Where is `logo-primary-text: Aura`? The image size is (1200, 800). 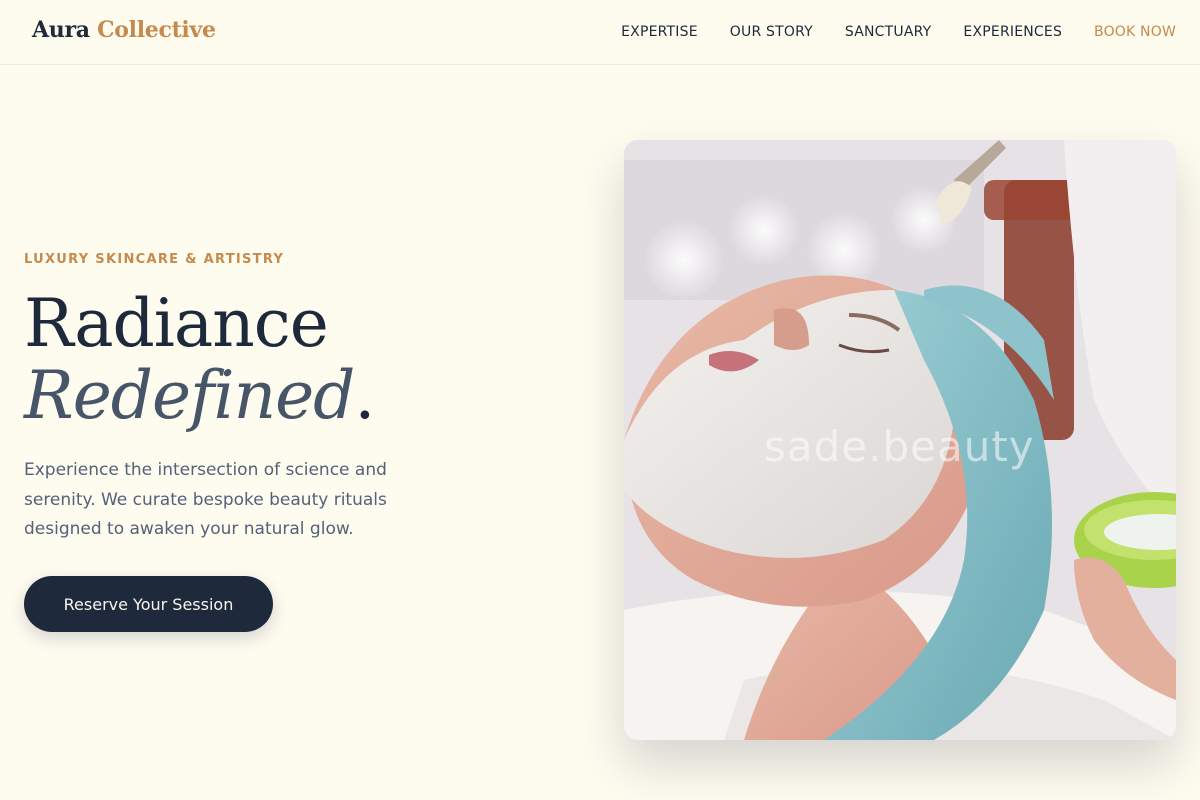
logo-primary-text: Aura is located at coordinates (61, 30).